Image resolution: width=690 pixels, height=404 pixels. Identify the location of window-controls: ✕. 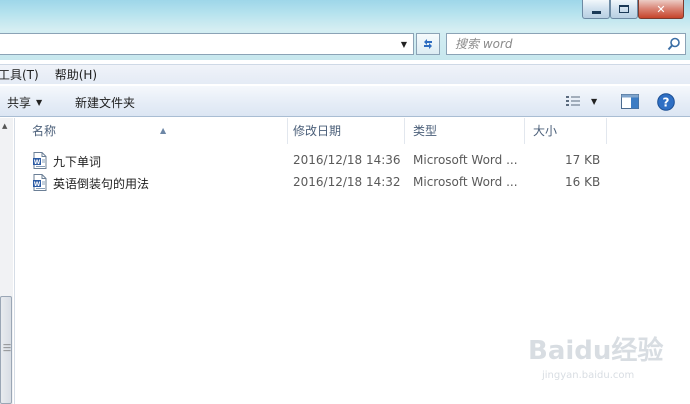
(633, 9).